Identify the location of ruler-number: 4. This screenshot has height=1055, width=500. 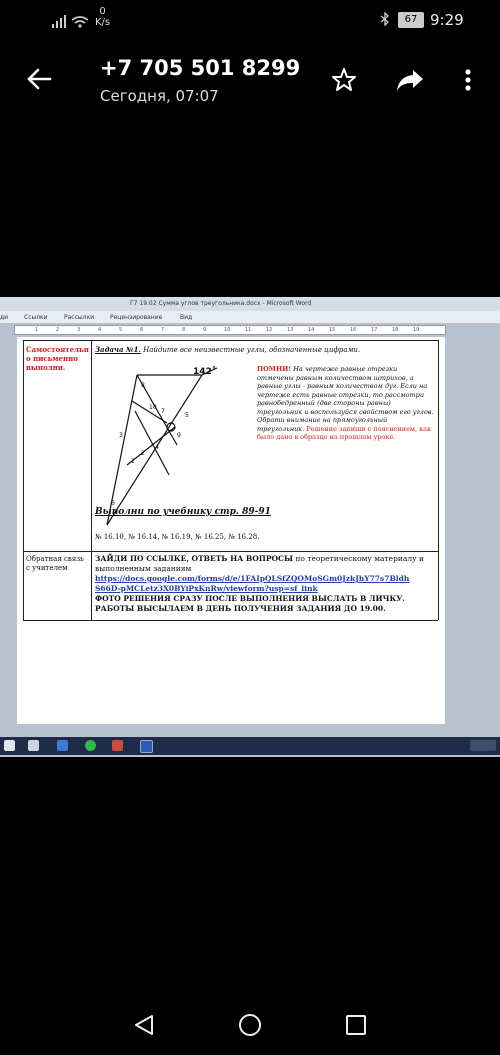
(100, 330).